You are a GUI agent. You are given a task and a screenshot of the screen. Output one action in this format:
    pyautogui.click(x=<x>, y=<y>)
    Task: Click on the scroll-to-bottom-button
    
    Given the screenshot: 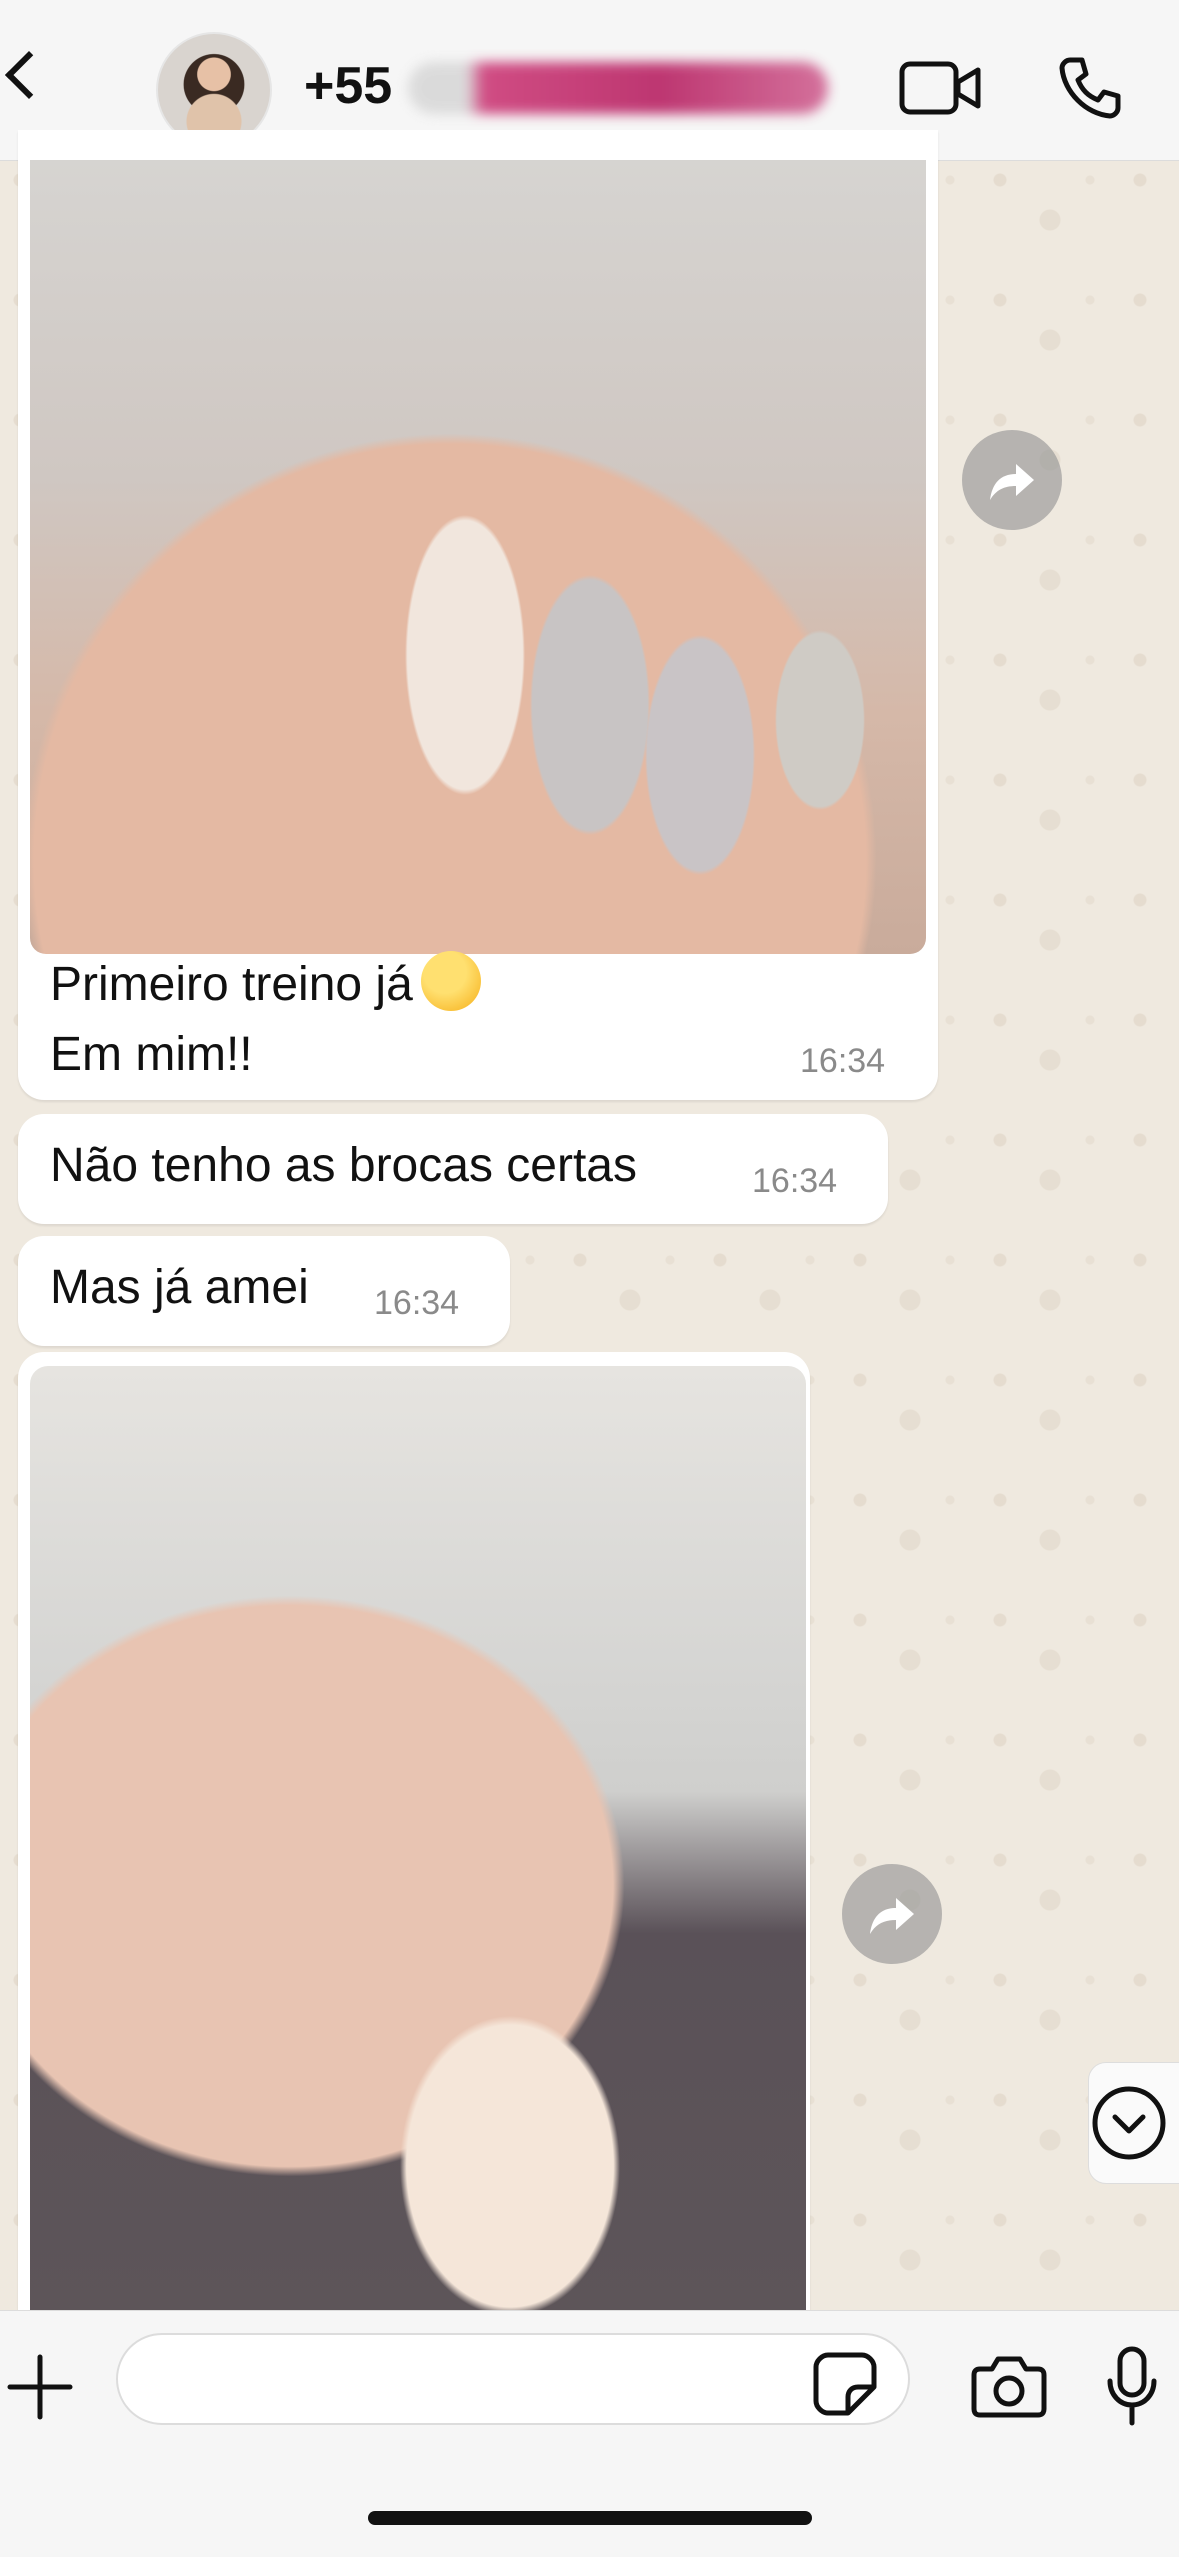 What is the action you would take?
    pyautogui.click(x=1133, y=2123)
    